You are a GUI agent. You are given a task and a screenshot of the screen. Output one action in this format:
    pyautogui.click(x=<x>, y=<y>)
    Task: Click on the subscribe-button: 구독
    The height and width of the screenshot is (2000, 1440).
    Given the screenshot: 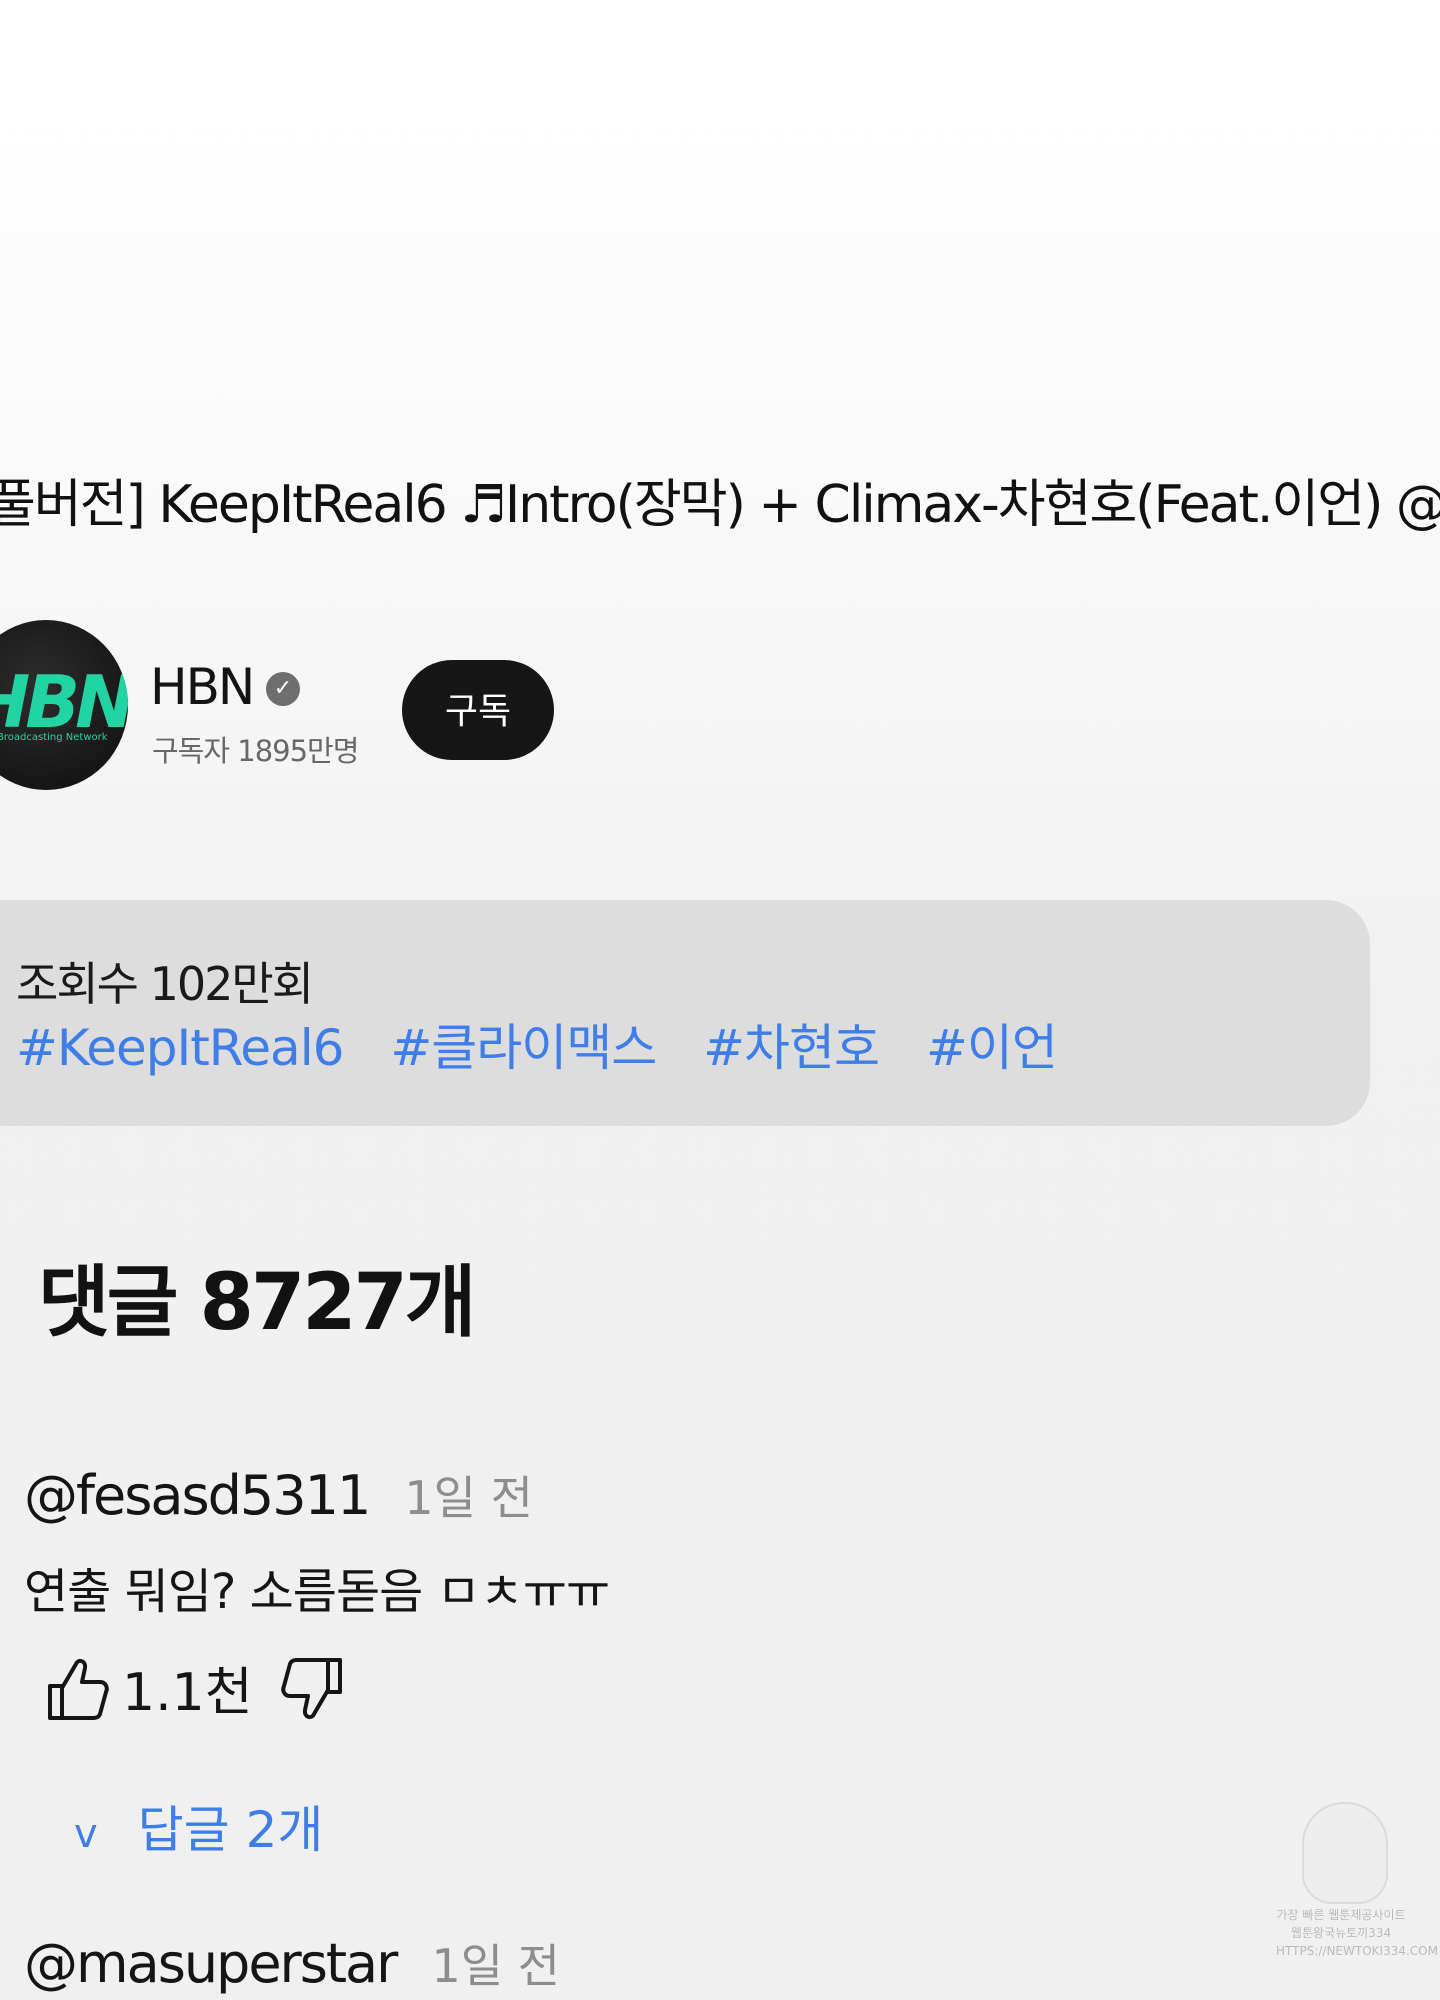 What is the action you would take?
    pyautogui.click(x=478, y=710)
    